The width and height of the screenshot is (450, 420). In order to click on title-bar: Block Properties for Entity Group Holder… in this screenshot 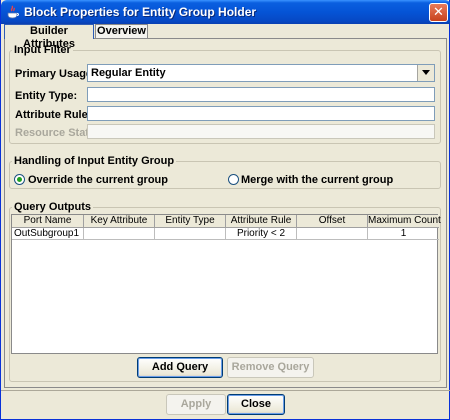, I will do `click(225, 12)`.